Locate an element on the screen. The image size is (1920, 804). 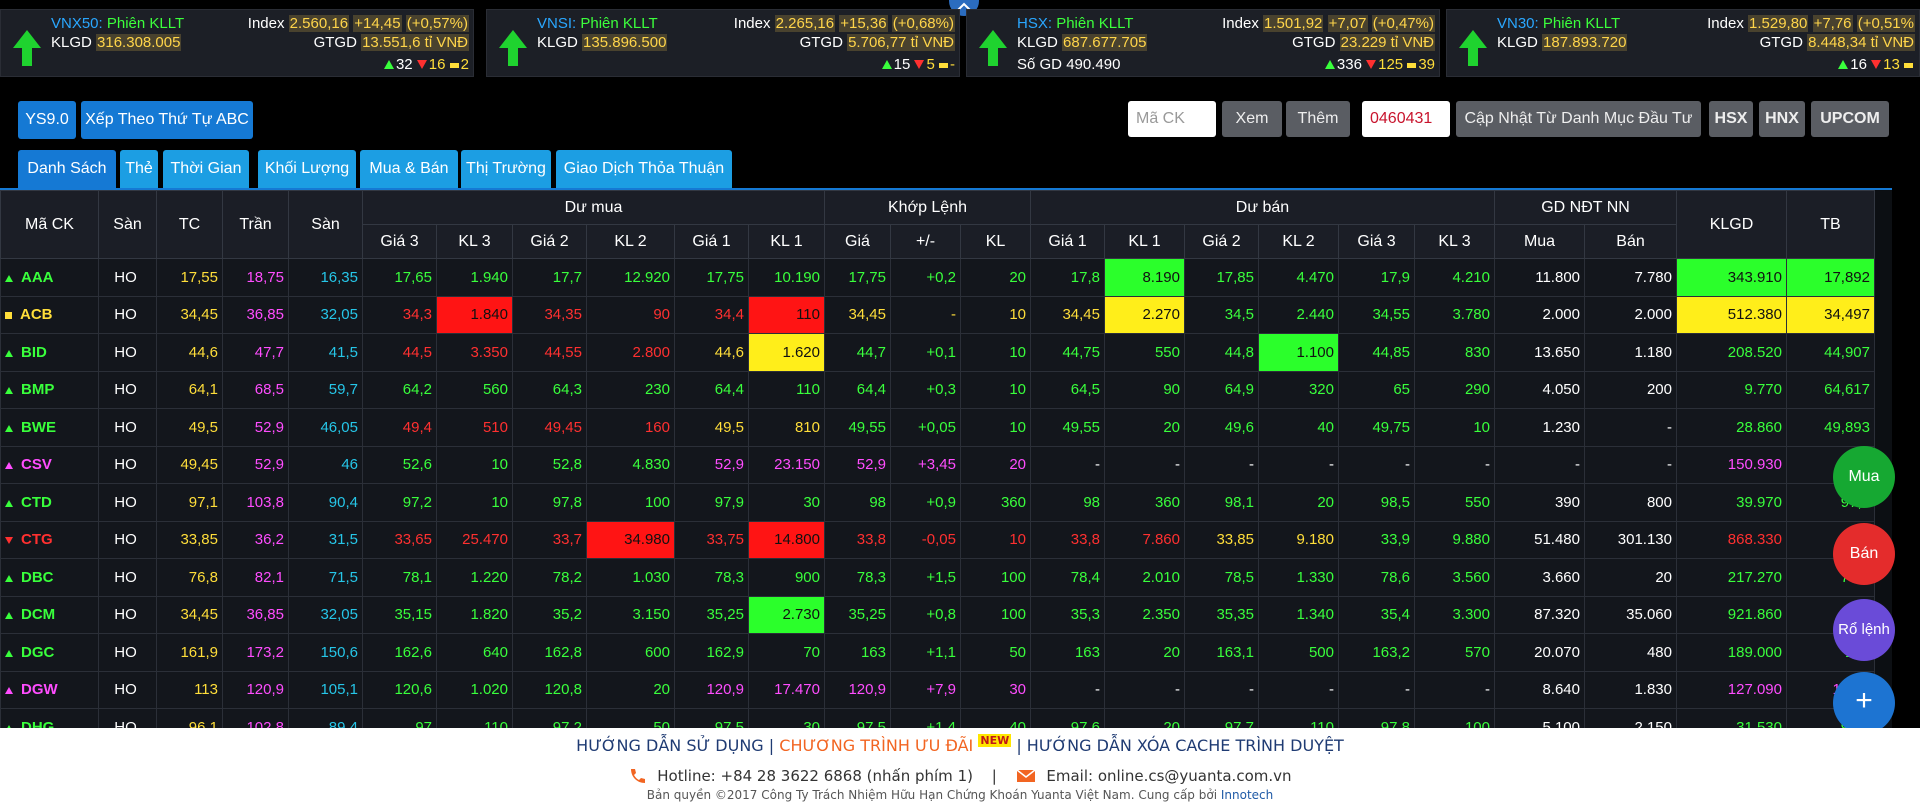
xem-button: Xem is located at coordinates (1252, 119).